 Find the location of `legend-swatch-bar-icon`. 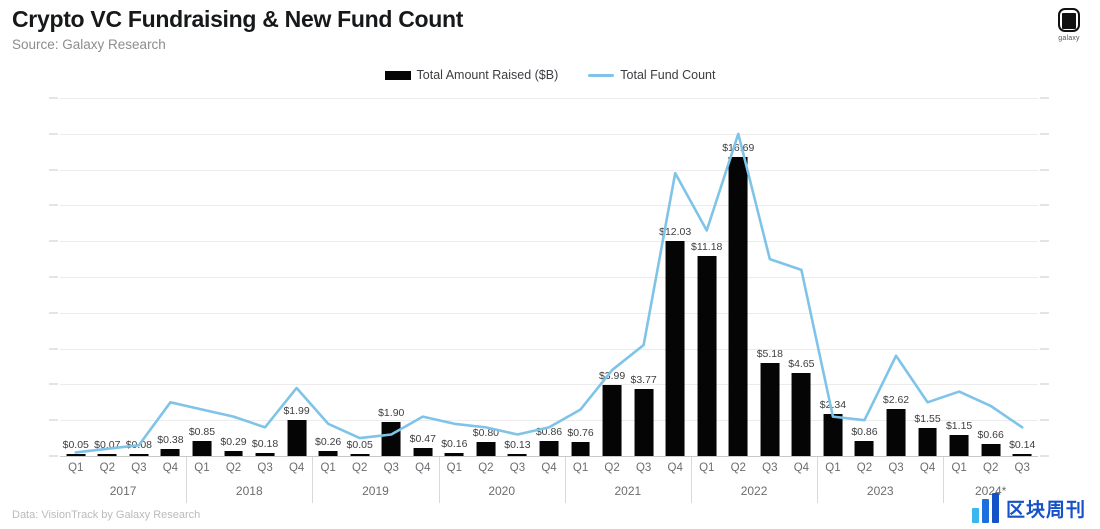

legend-swatch-bar-icon is located at coordinates (397, 75).